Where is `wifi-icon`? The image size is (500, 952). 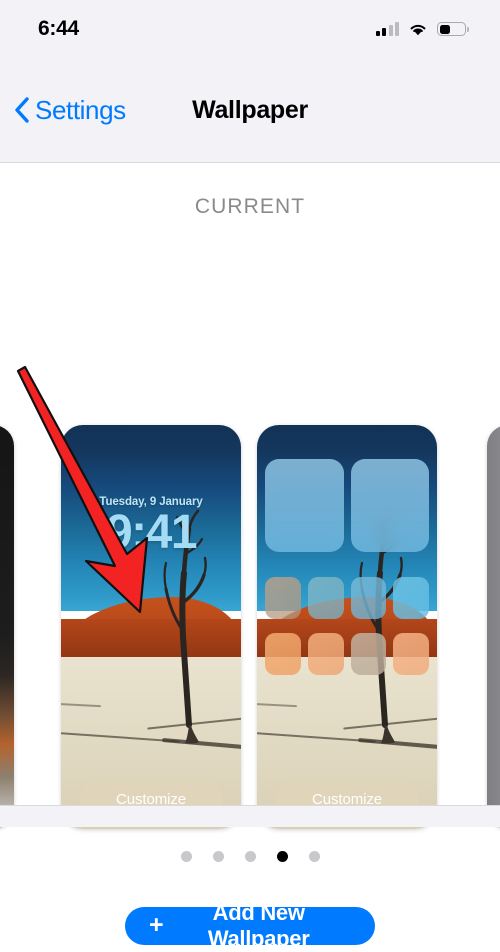
wifi-icon is located at coordinates (418, 29).